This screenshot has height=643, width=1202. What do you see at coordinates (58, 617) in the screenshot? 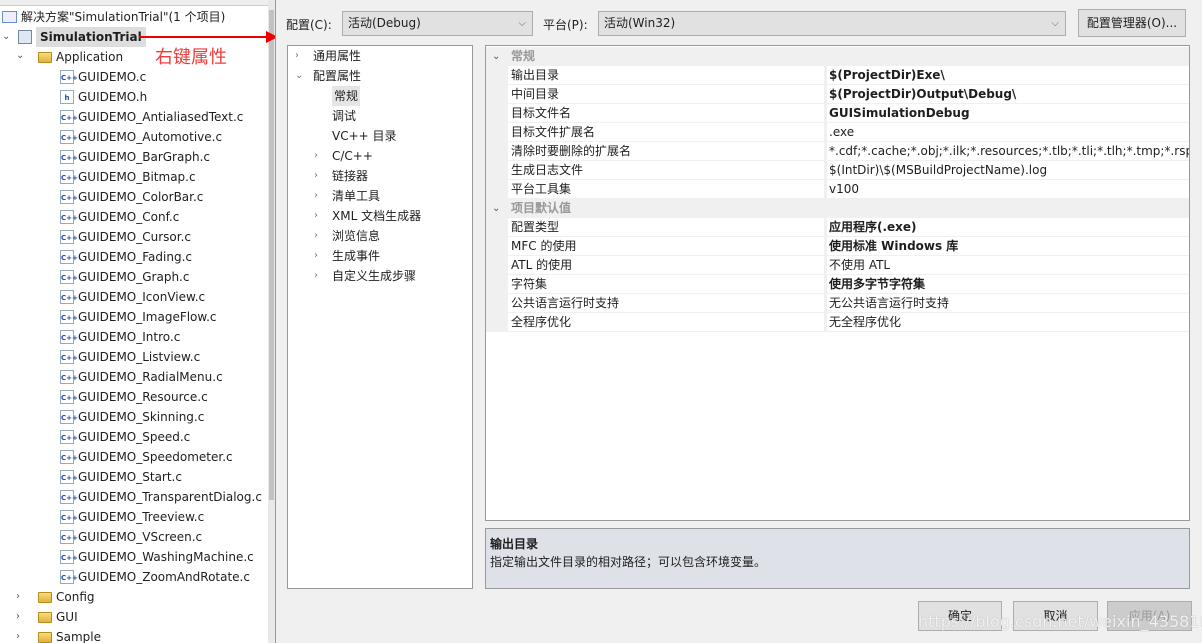
I see `folder-item: GUI` at bounding box center [58, 617].